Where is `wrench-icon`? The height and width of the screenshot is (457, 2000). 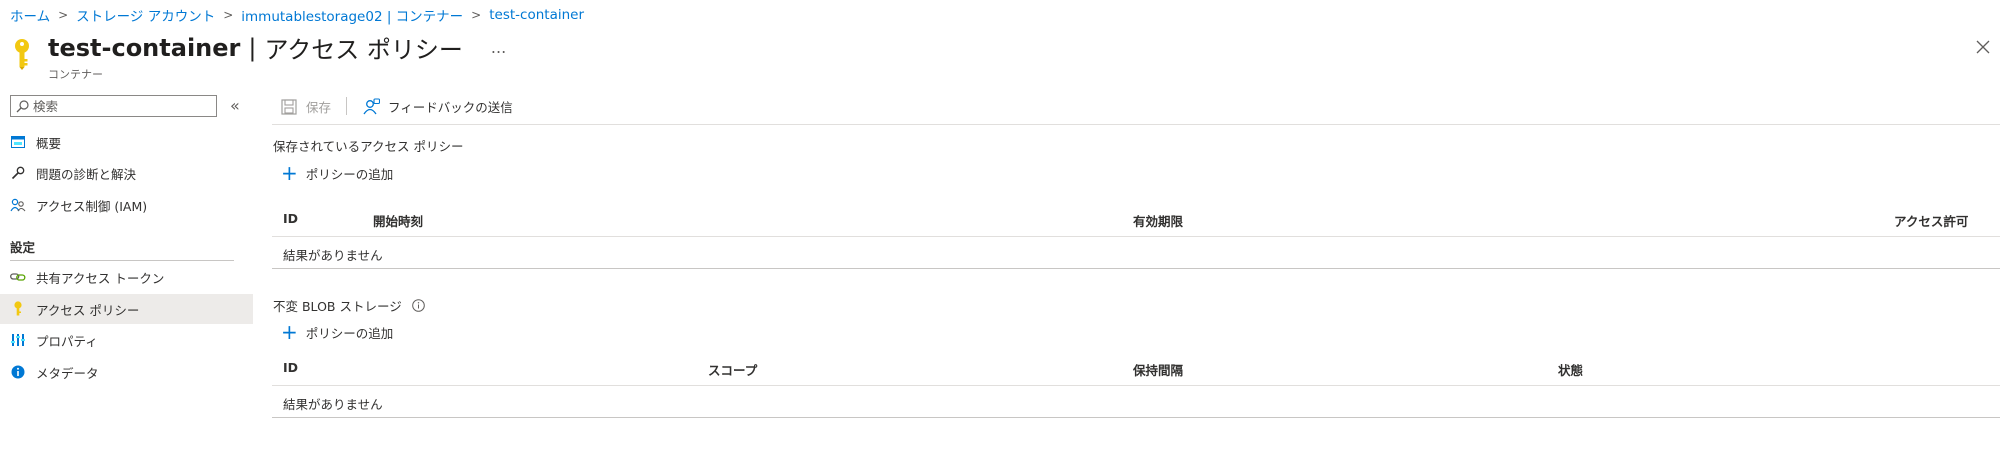 wrench-icon is located at coordinates (18, 173).